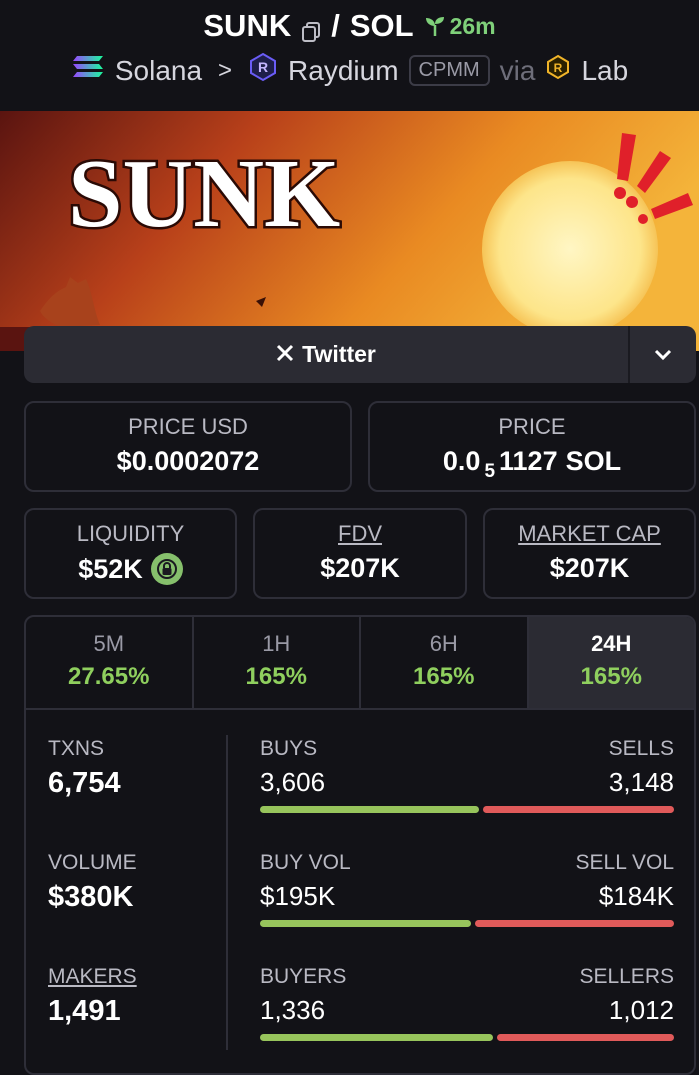 The width and height of the screenshot is (699, 1075). I want to click on buys-sells-bar, so click(467, 809).